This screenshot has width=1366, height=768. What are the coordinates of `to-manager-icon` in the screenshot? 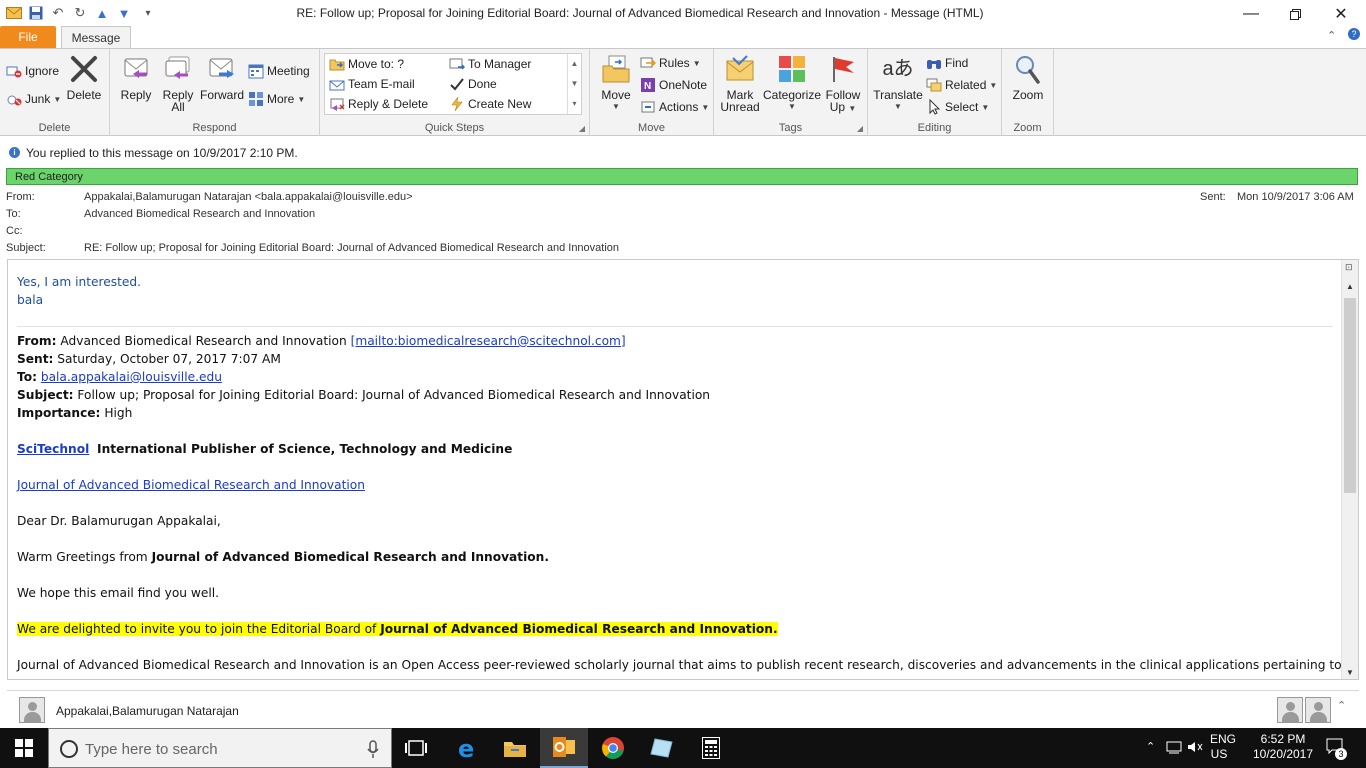 It's located at (457, 64).